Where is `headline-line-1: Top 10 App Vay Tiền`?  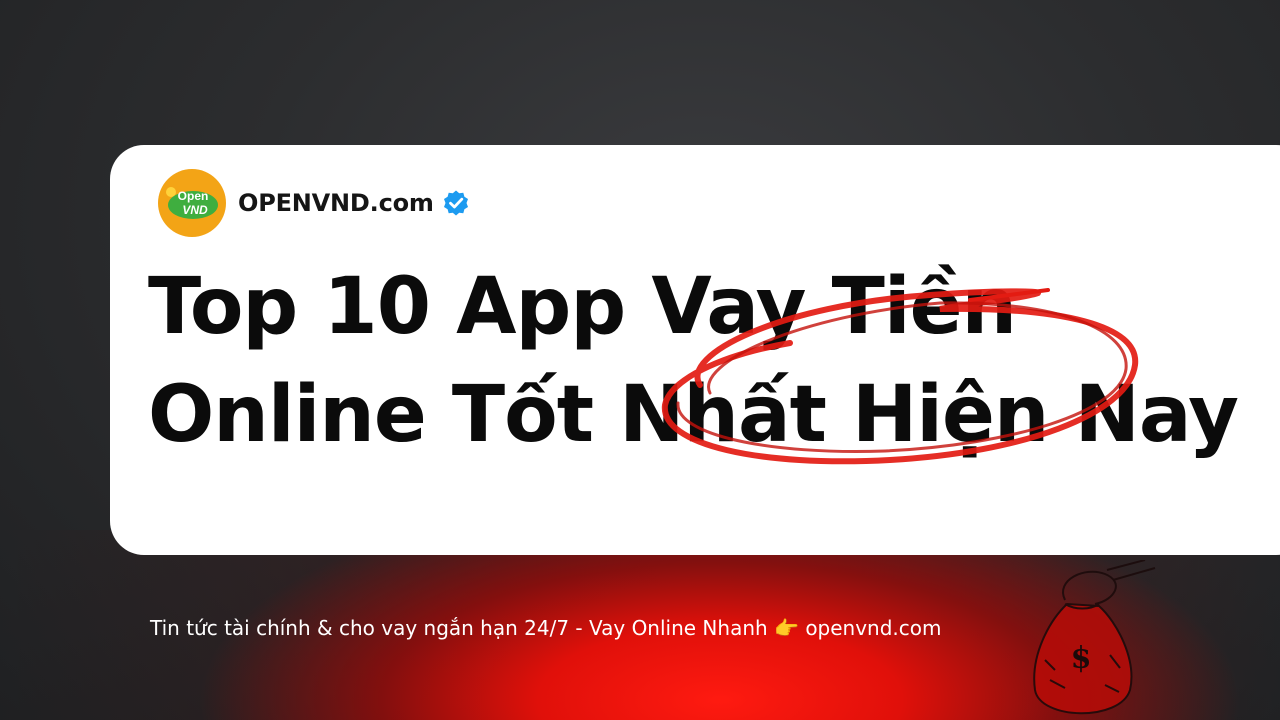
headline-line-1: Top 10 App Vay Tiền is located at coordinates (582, 307).